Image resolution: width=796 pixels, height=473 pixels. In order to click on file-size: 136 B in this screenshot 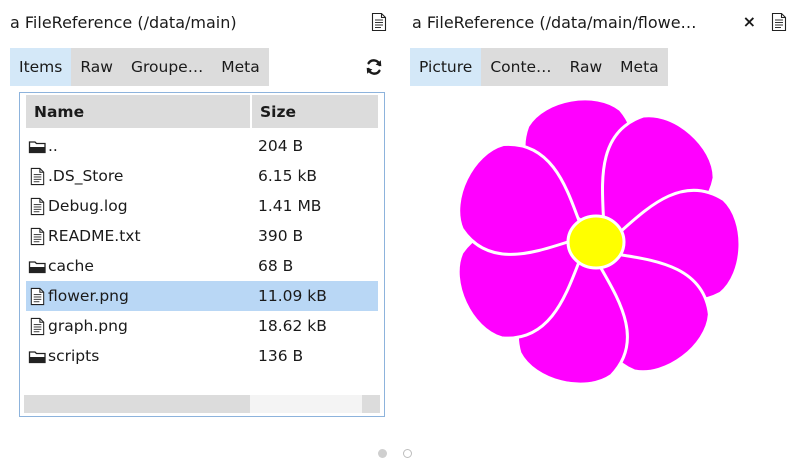, I will do `click(281, 356)`.